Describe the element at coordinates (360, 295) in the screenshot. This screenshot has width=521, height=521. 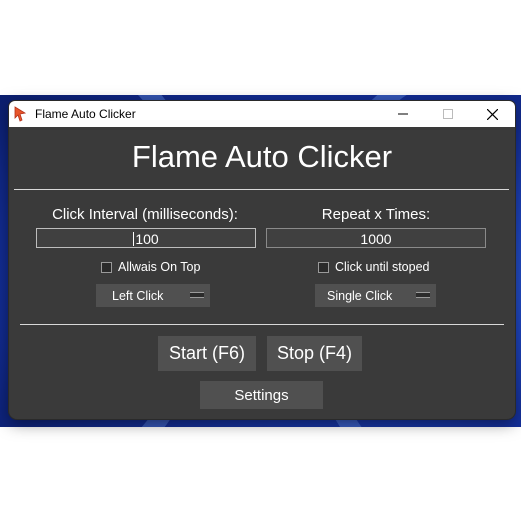
I see `click-type-selected: Single Click` at that location.